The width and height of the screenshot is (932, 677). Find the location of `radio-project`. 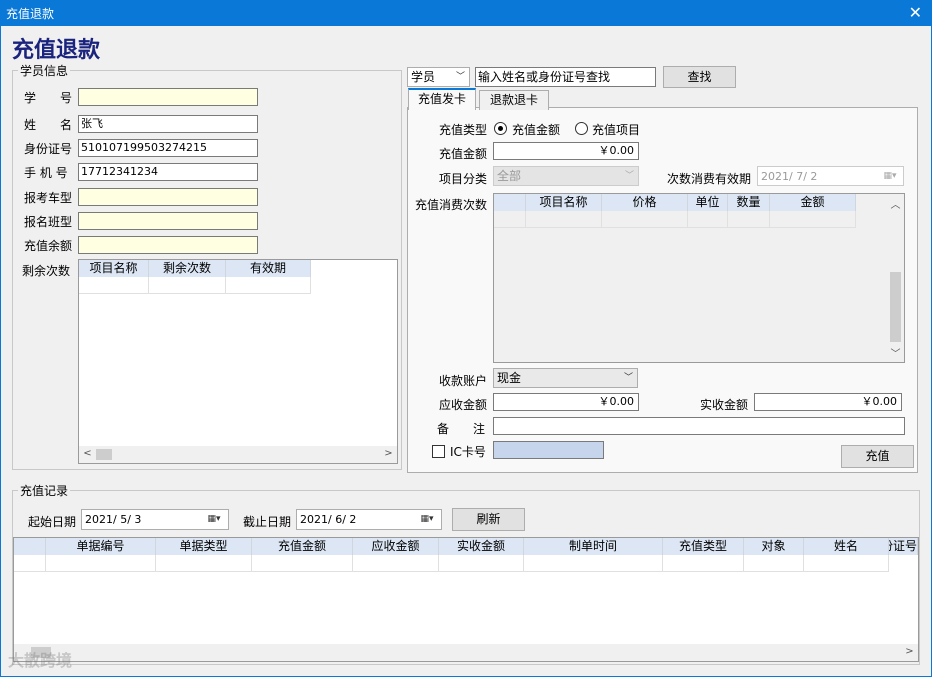

radio-project is located at coordinates (581, 128).